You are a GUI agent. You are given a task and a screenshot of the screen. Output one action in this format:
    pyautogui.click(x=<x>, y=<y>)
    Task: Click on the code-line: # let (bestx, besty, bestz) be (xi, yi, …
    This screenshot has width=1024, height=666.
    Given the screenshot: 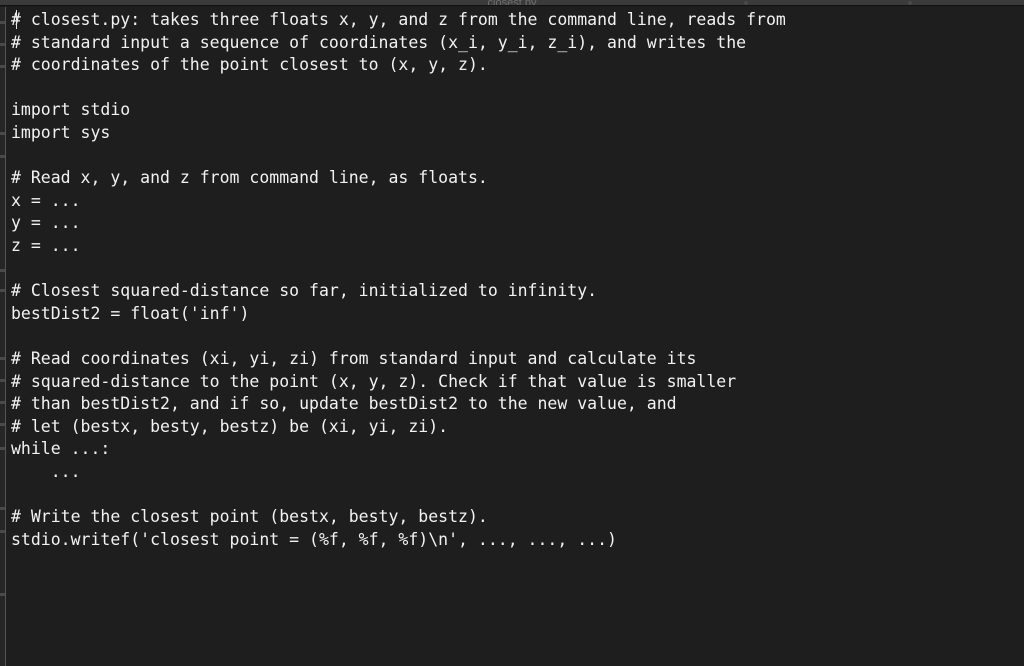 What is the action you would take?
    pyautogui.click(x=517, y=427)
    